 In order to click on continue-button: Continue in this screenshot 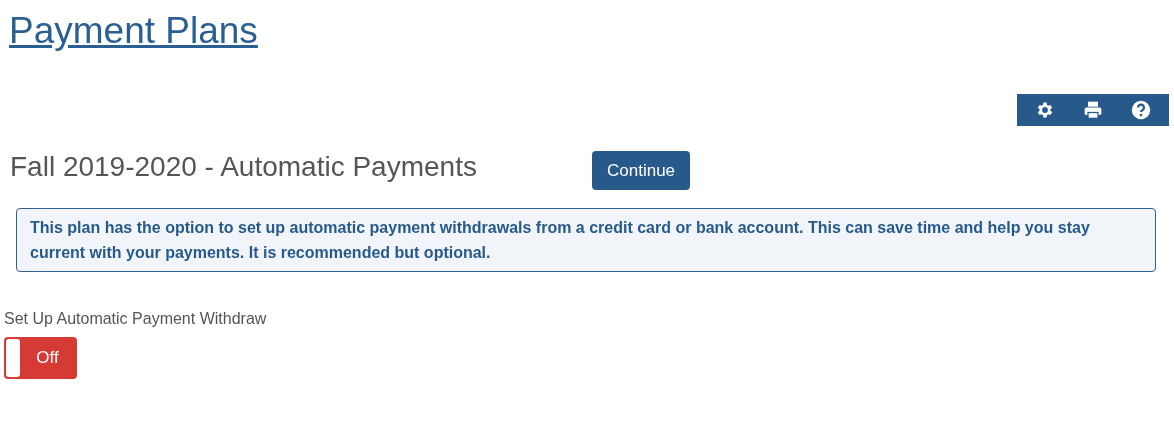, I will do `click(641, 170)`.